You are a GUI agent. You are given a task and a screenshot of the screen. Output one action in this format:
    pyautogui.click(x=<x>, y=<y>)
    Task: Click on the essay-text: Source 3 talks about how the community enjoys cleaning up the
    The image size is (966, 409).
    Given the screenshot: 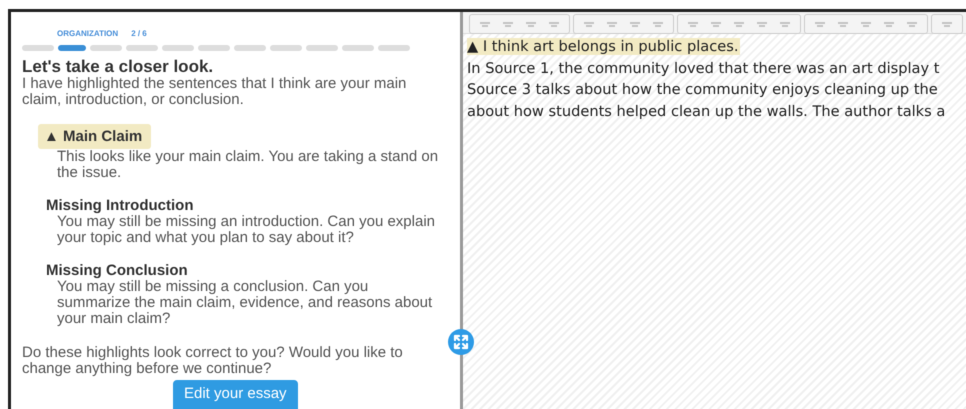 What is the action you would take?
    pyautogui.click(x=702, y=89)
    